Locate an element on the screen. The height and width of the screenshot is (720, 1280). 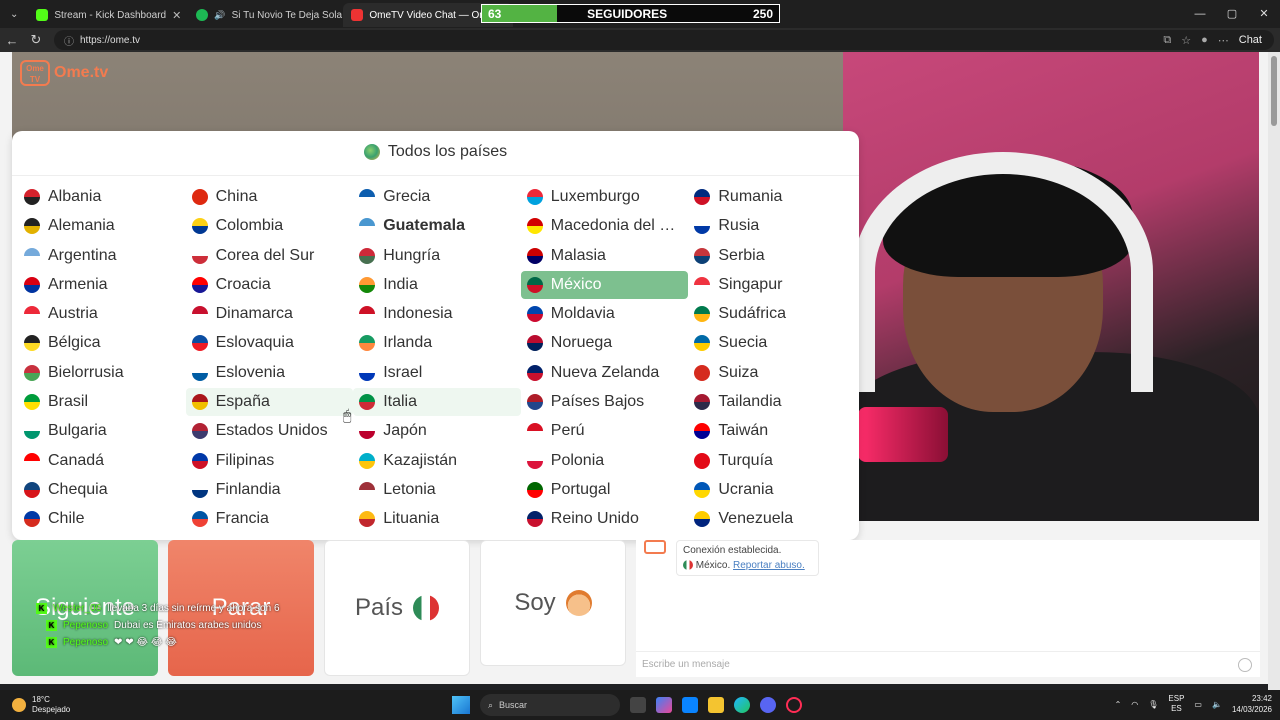
country-option: China is located at coordinates (270, 197).